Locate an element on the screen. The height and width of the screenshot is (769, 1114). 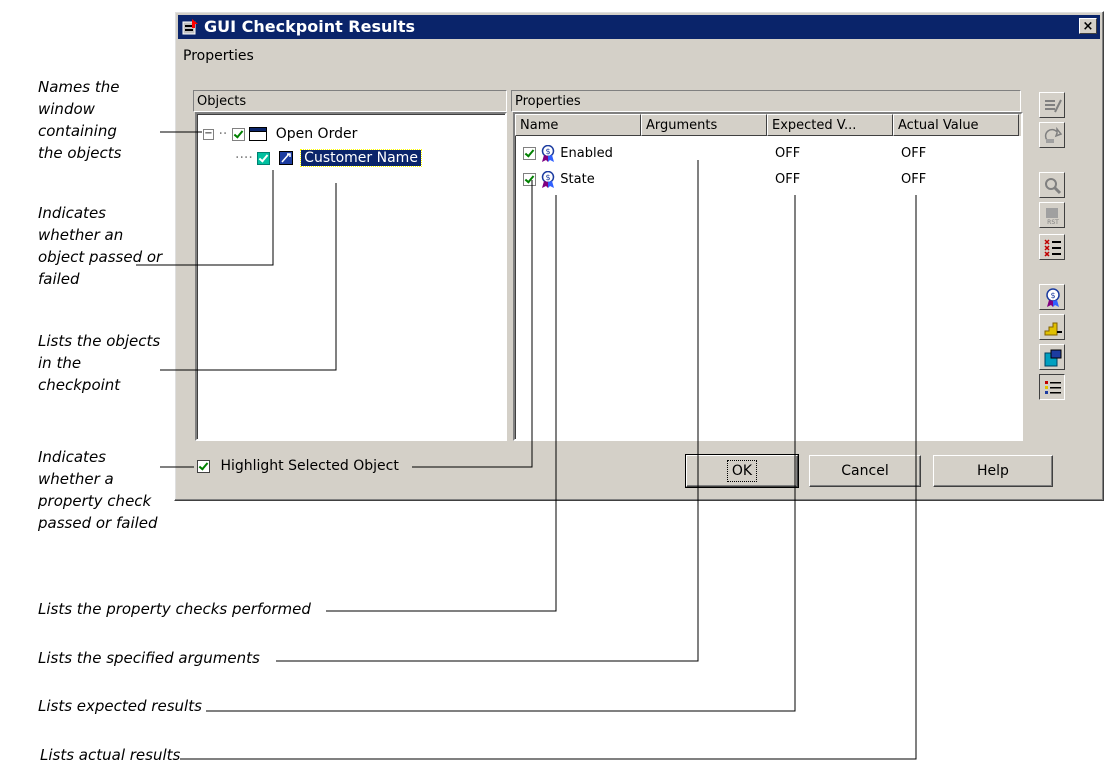
annotation-actual: Lists actual results is located at coordinates (110, 755).